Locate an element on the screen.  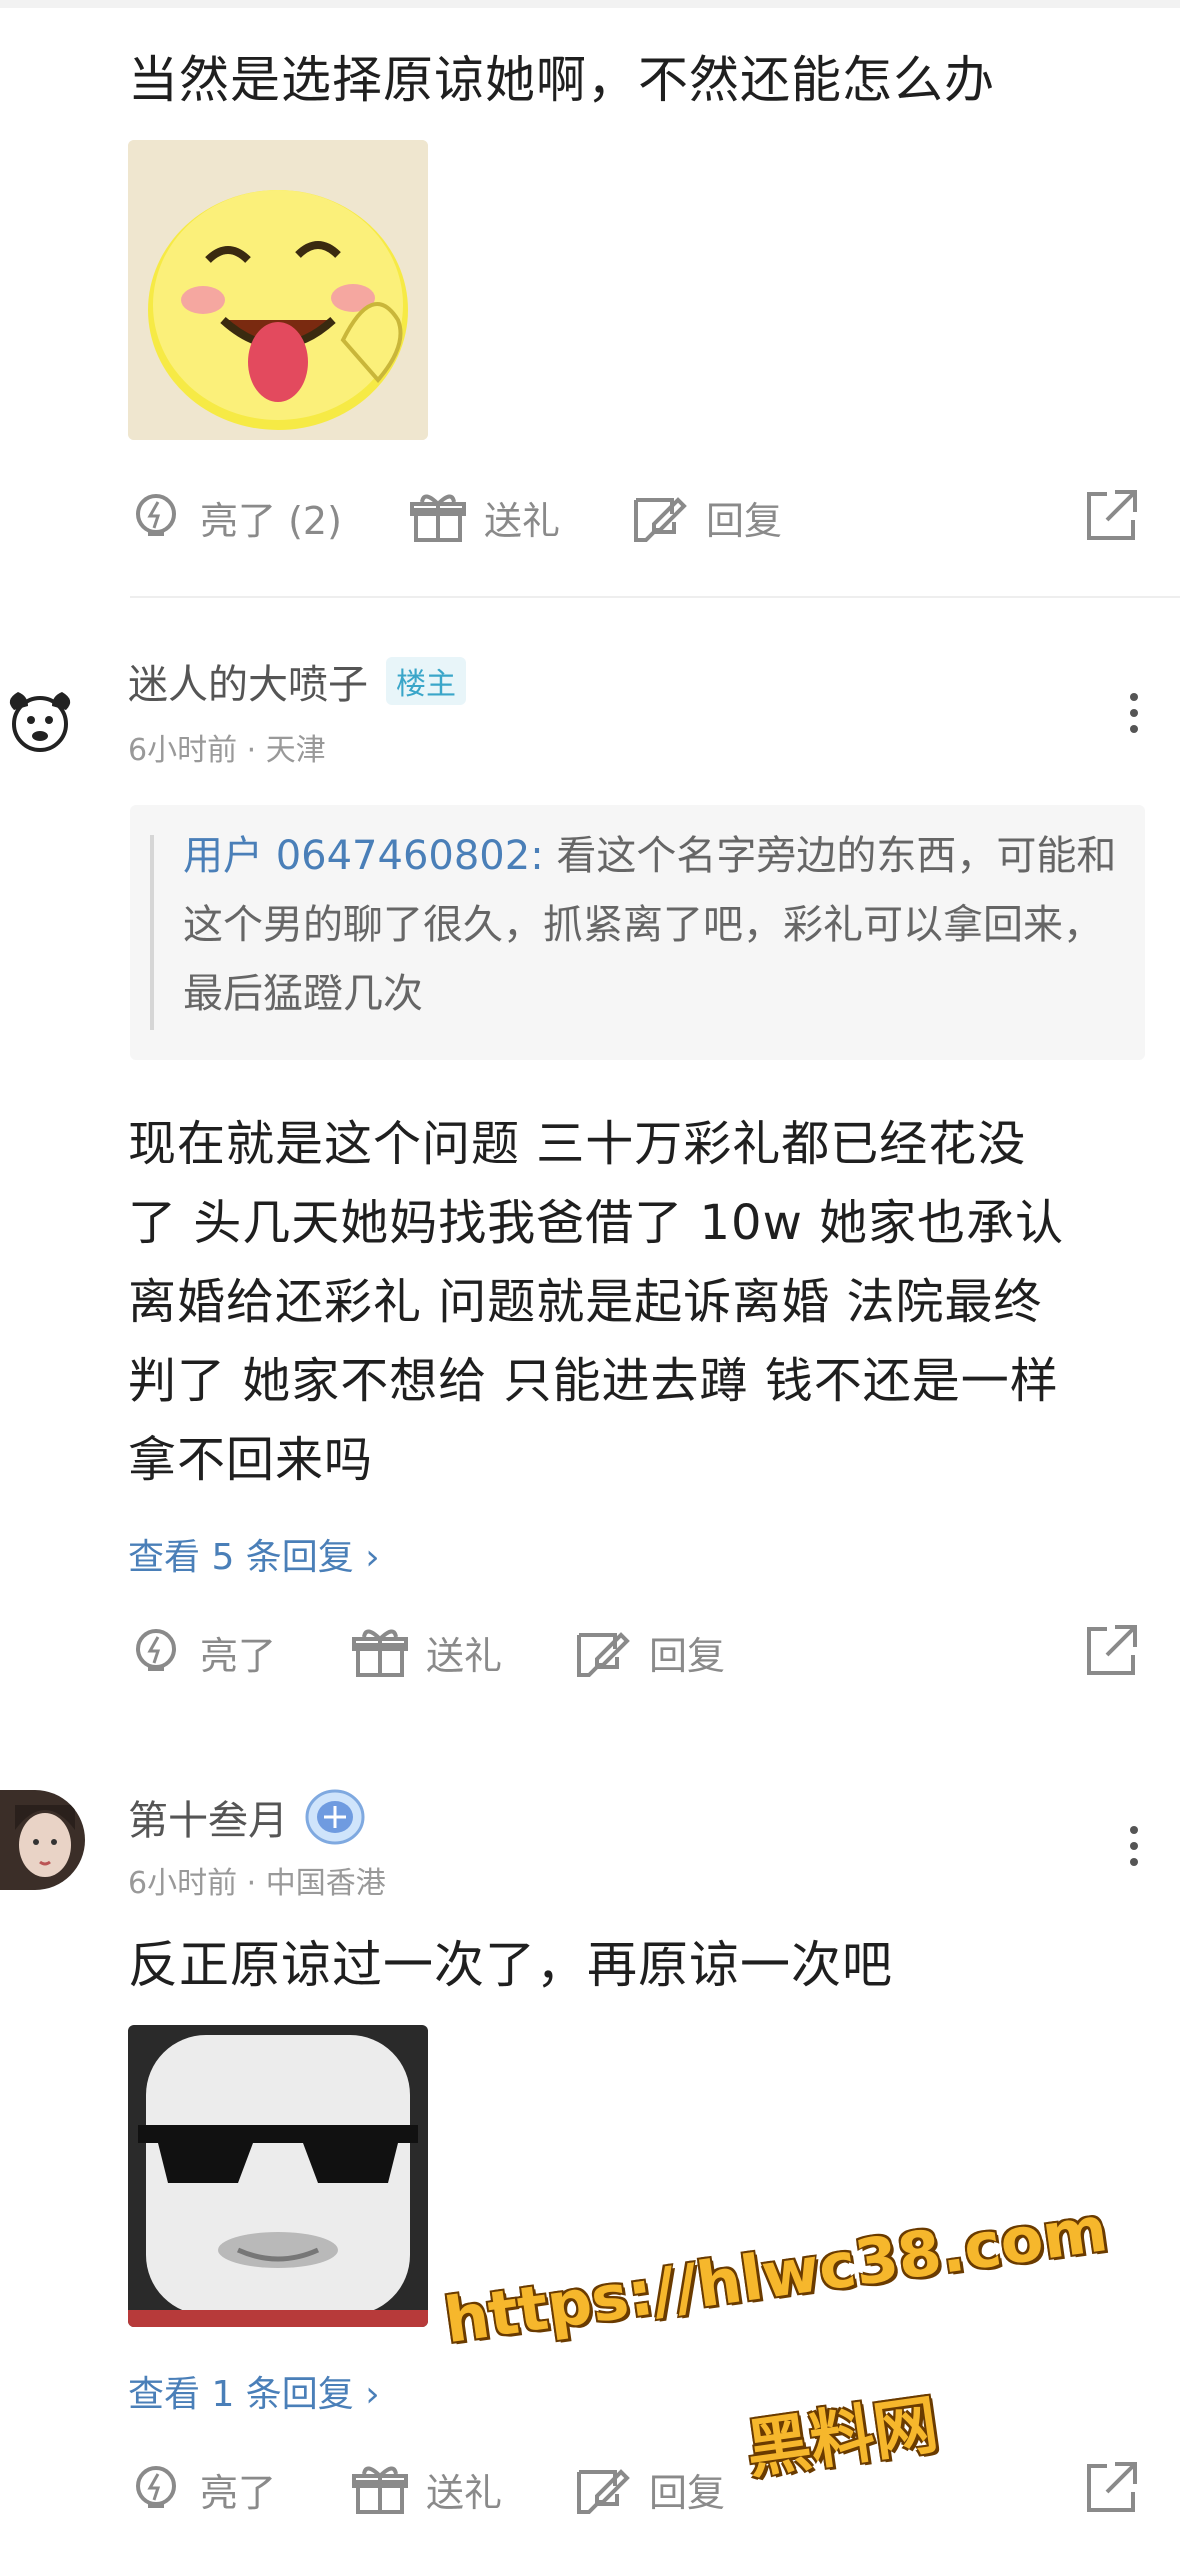
view-replies-link: 查看 1 条回复 › is located at coordinates (254, 2391).